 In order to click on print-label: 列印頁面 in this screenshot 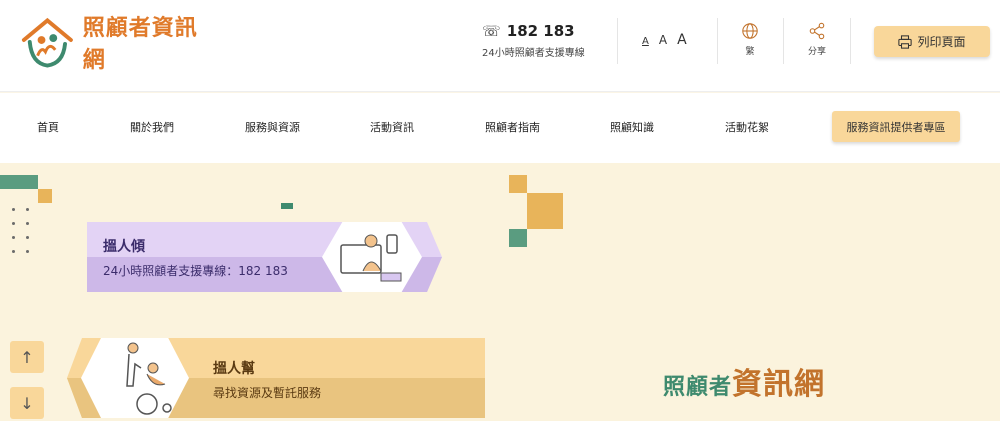, I will do `click(941, 42)`.